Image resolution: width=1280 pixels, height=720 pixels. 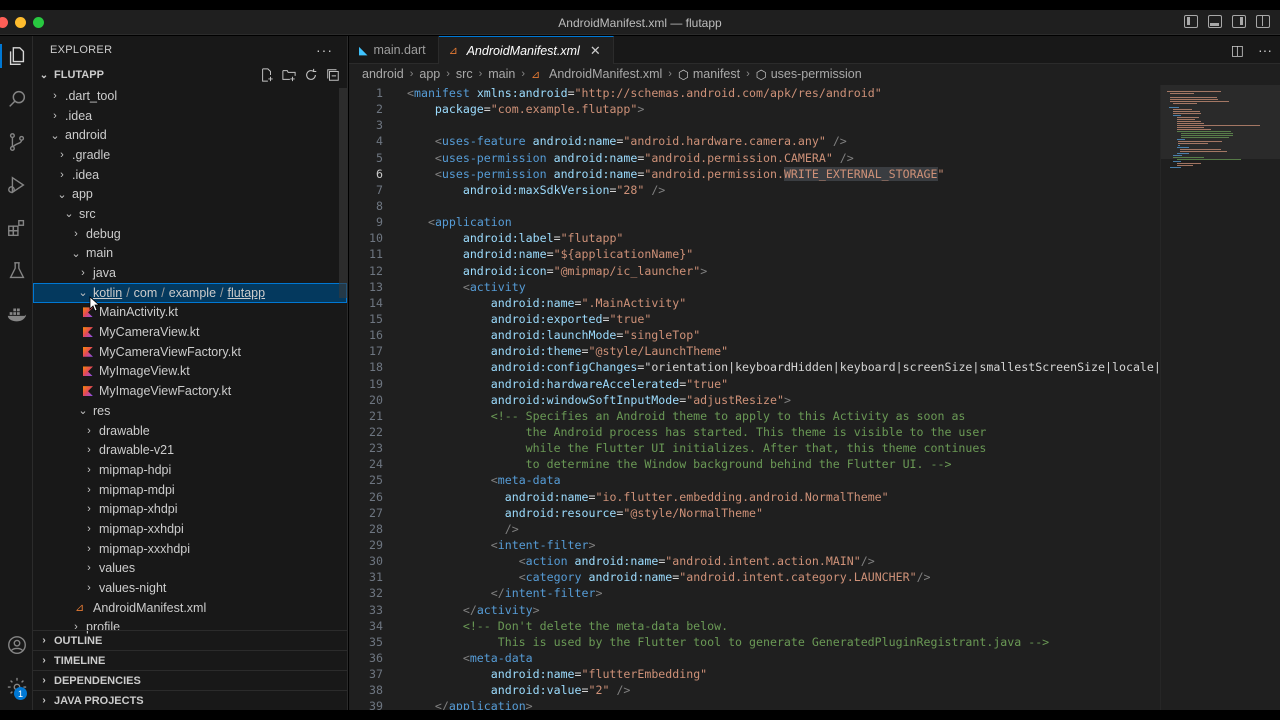 I want to click on tree-folder-drawable: › drawable, so click(x=190, y=431).